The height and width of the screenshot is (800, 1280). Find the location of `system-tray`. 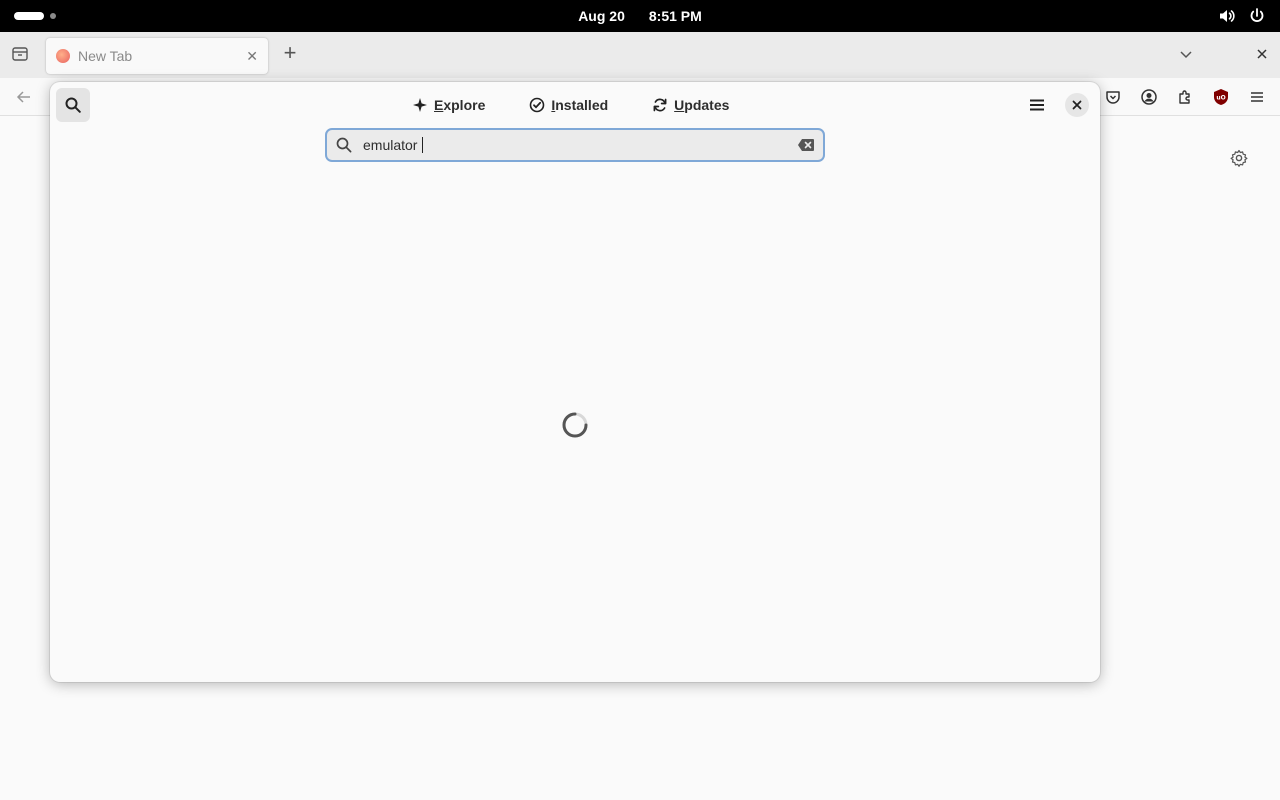

system-tray is located at coordinates (1242, 16).